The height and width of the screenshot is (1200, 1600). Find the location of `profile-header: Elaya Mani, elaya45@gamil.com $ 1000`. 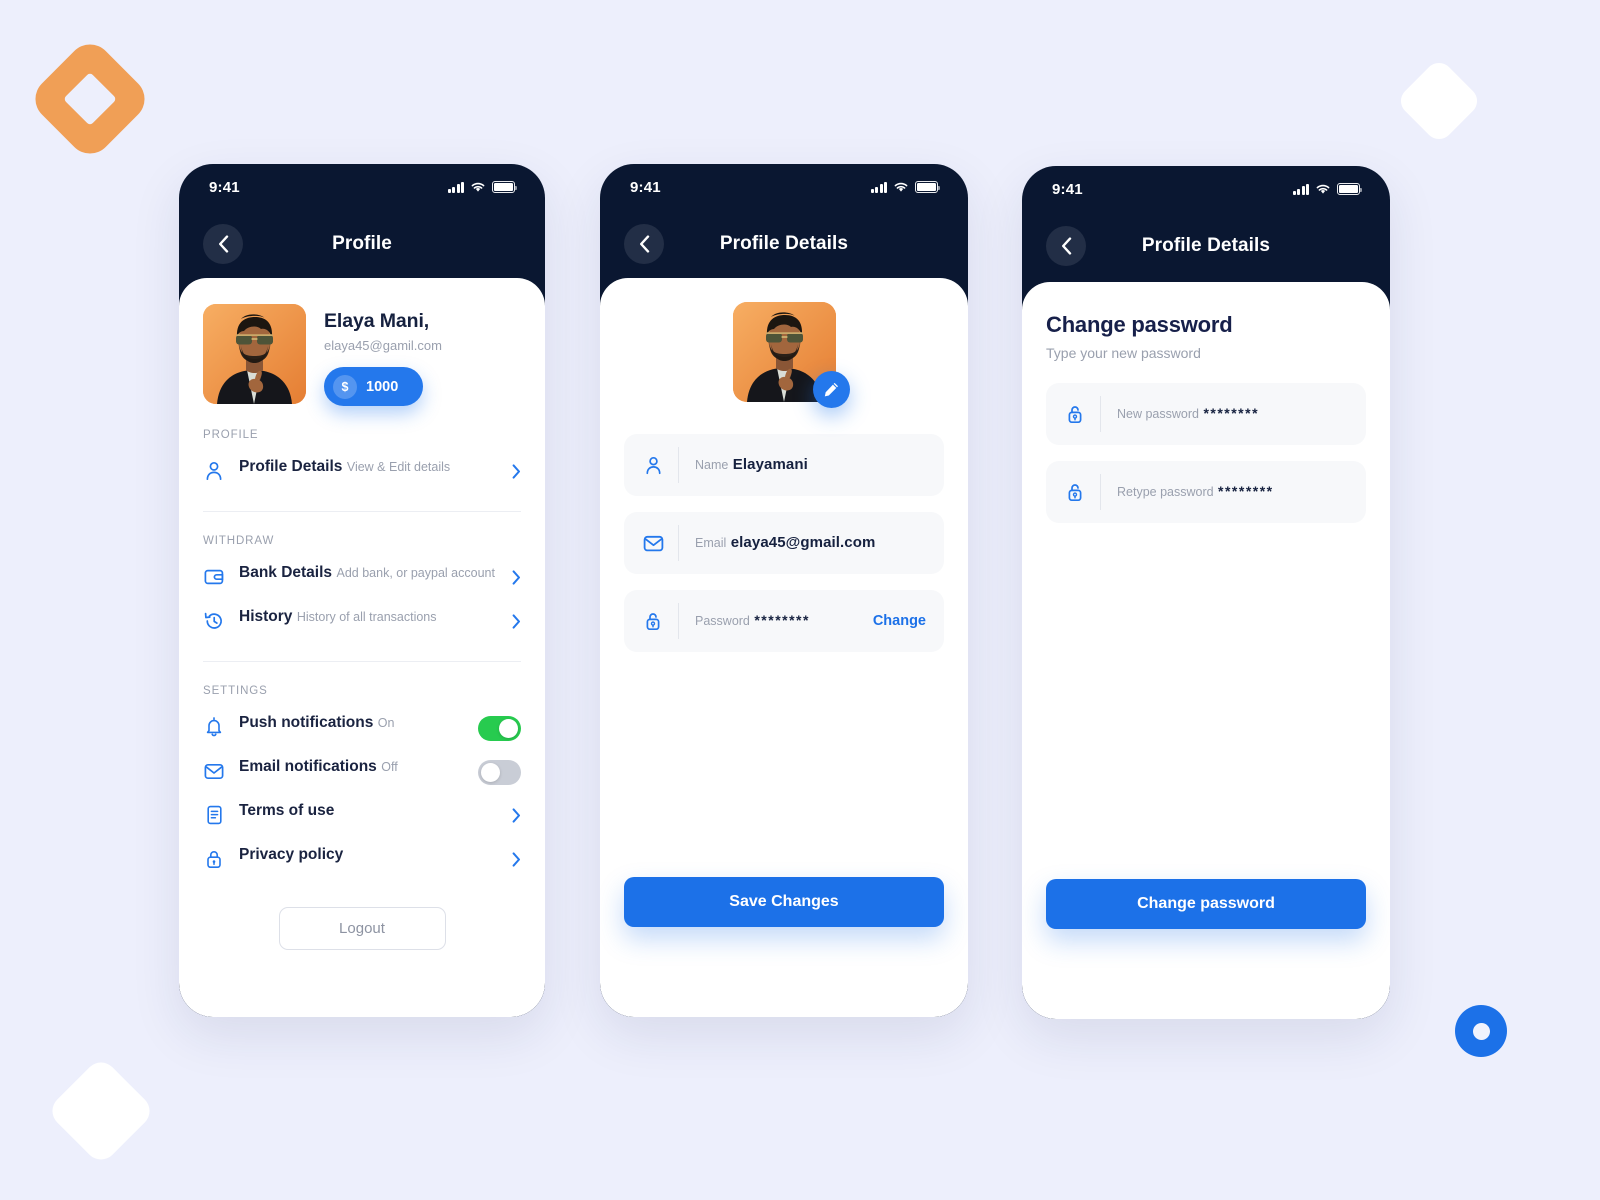

profile-header: Elaya Mani, elaya45@gamil.com $ 1000 is located at coordinates (362, 342).